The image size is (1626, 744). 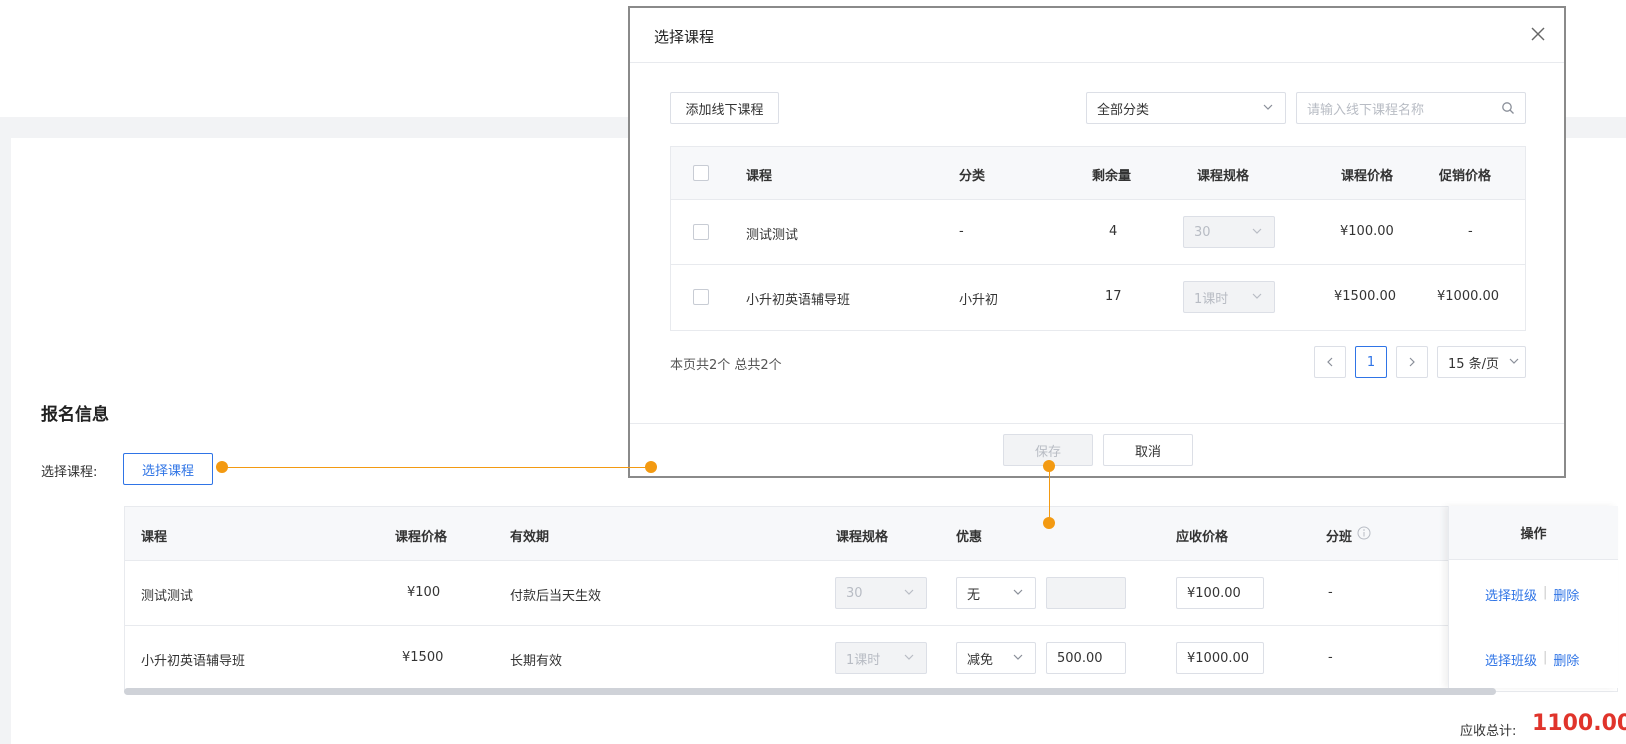 I want to click on close-icon, so click(x=1538, y=34).